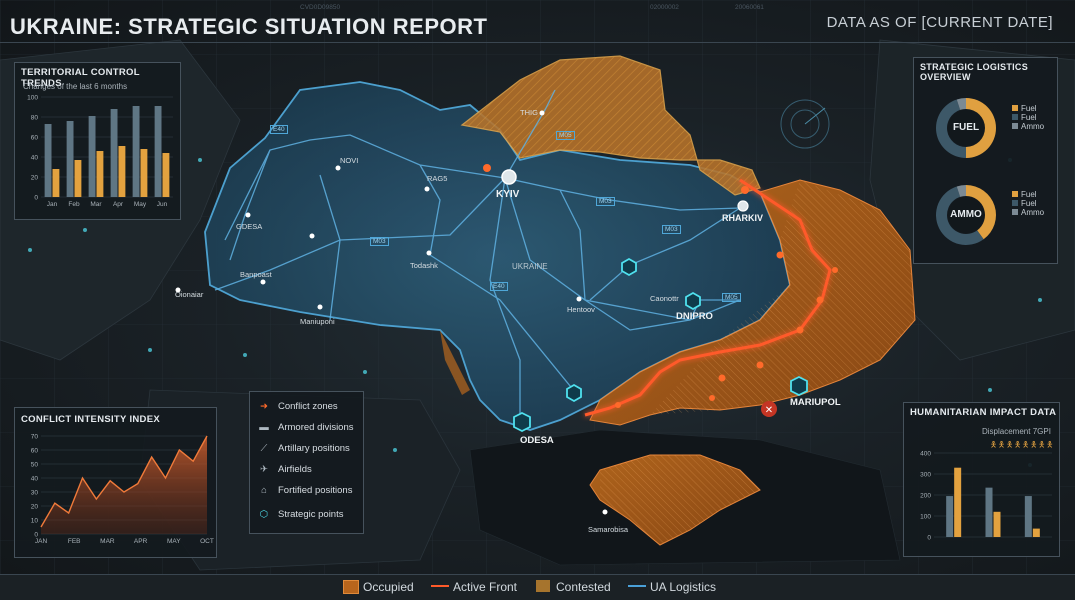  What do you see at coordinates (207, 541) in the screenshot?
I see `x-tick-label: OCT` at bounding box center [207, 541].